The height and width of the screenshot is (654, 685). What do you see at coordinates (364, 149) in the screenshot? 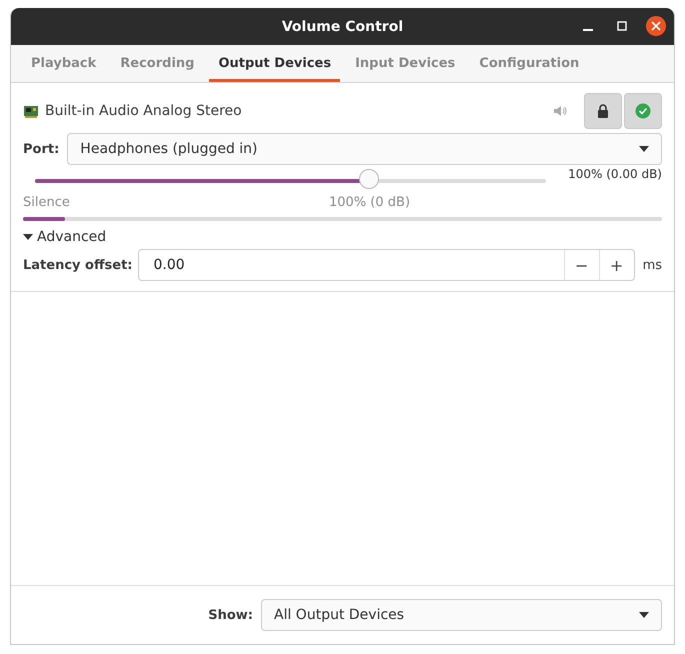
I see `port-dropdown: Headphones (plugged in)` at bounding box center [364, 149].